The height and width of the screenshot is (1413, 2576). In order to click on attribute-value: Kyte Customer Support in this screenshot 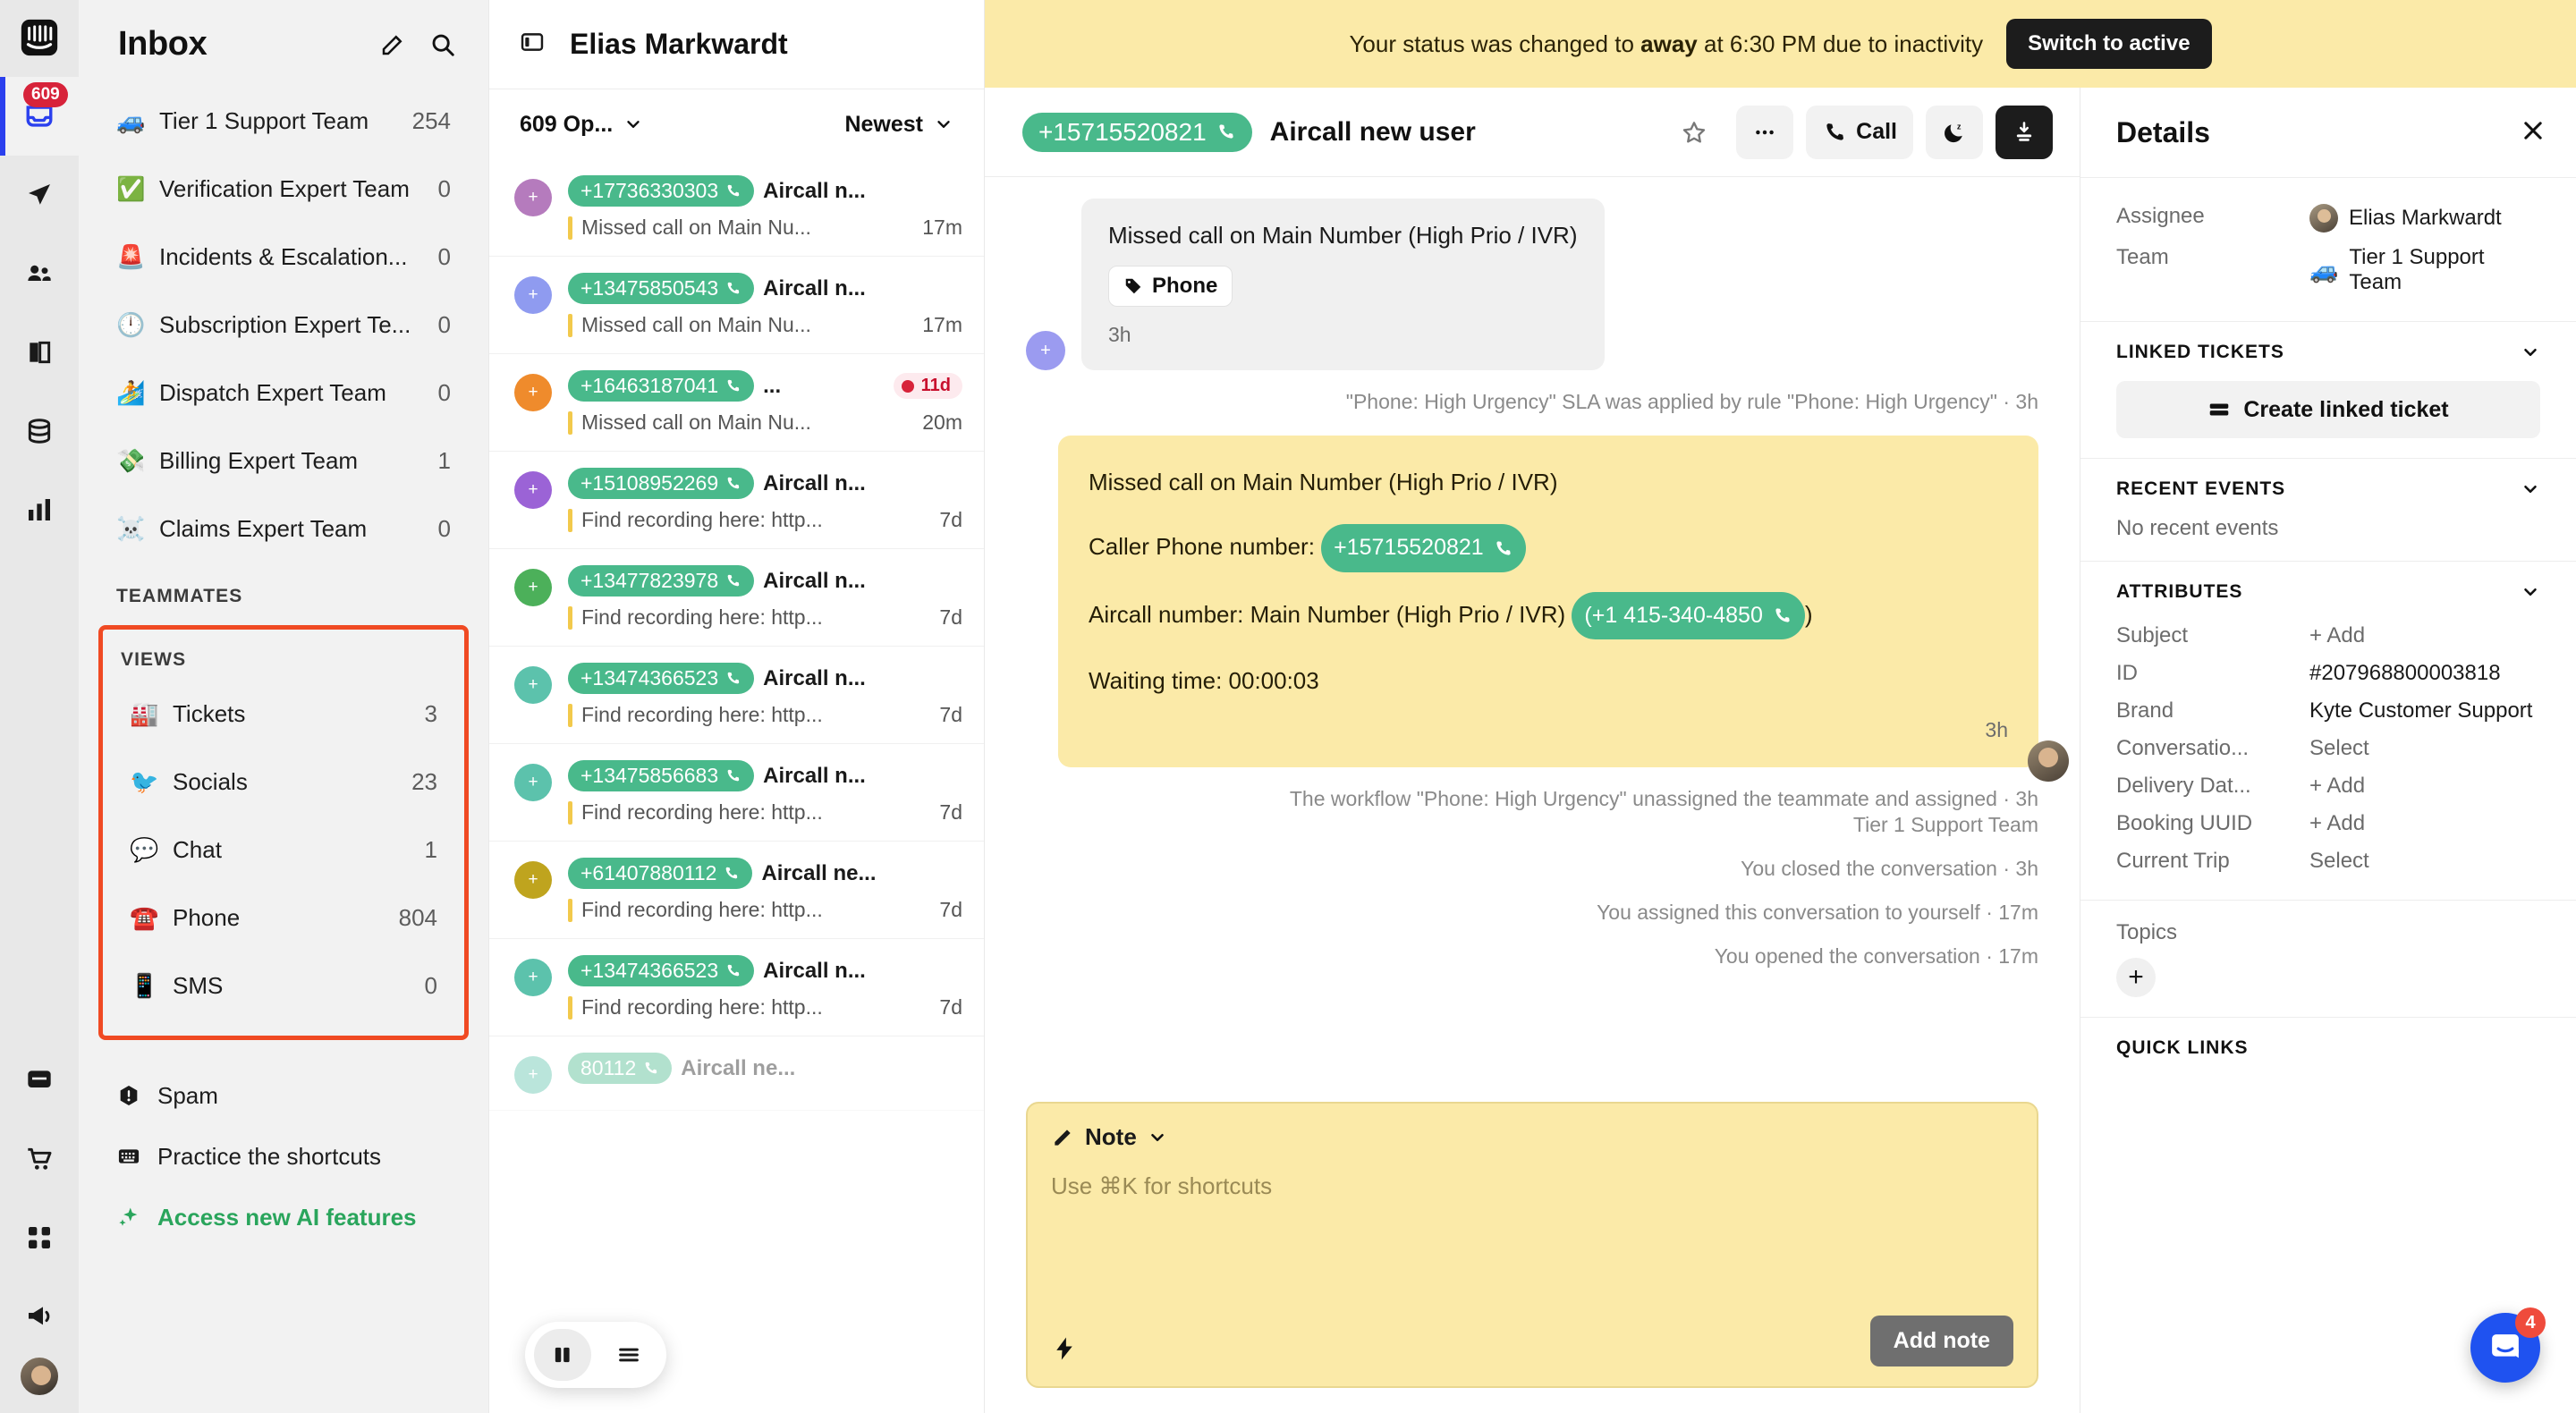, I will do `click(2424, 710)`.